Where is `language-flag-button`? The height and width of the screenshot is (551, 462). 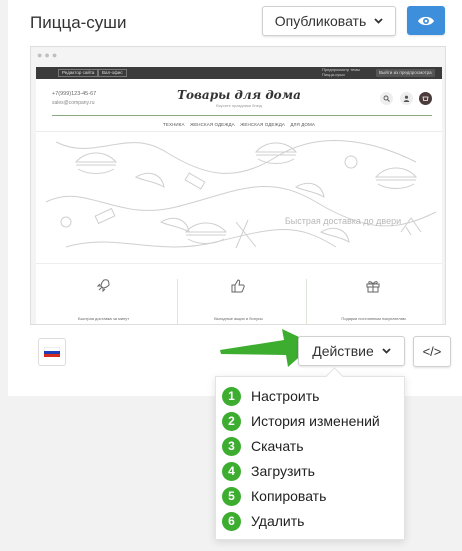 language-flag-button is located at coordinates (52, 352).